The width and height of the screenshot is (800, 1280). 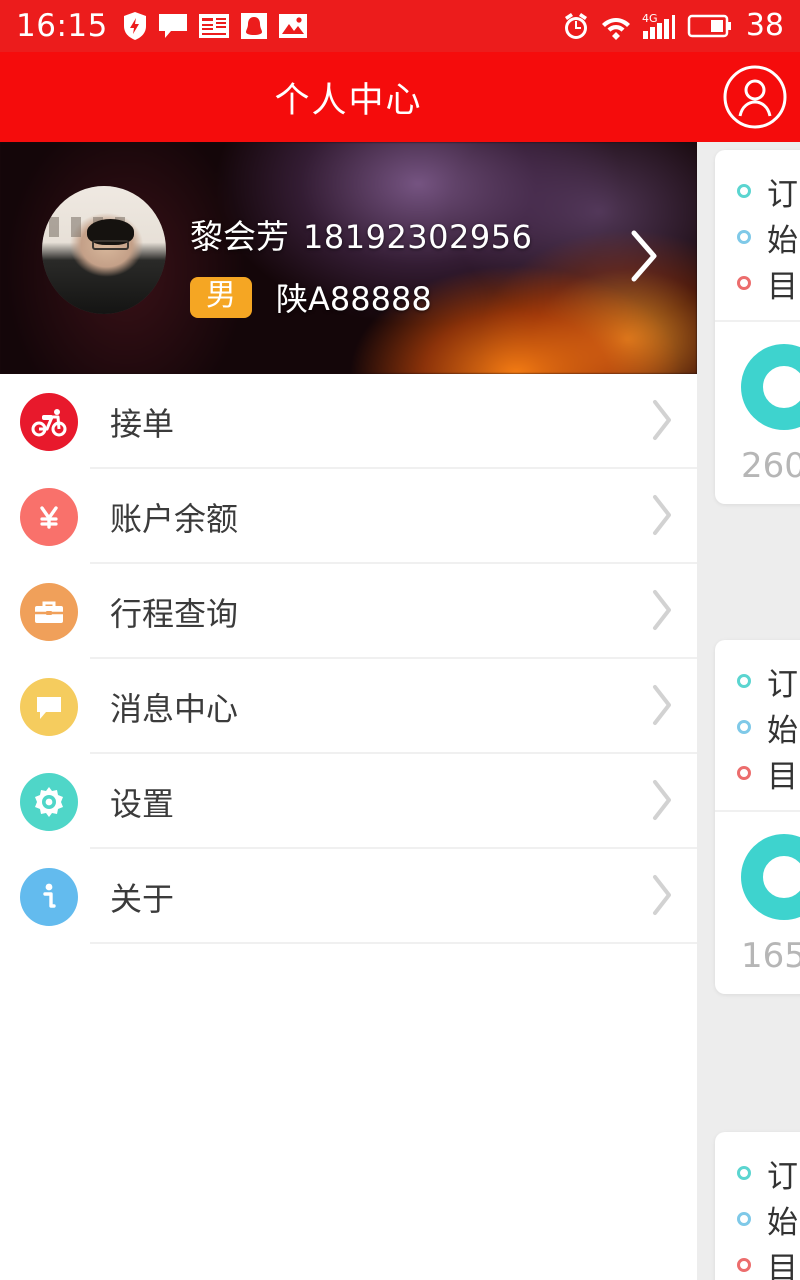 What do you see at coordinates (239, 236) in the screenshot?
I see `profile-name: 黎会芳` at bounding box center [239, 236].